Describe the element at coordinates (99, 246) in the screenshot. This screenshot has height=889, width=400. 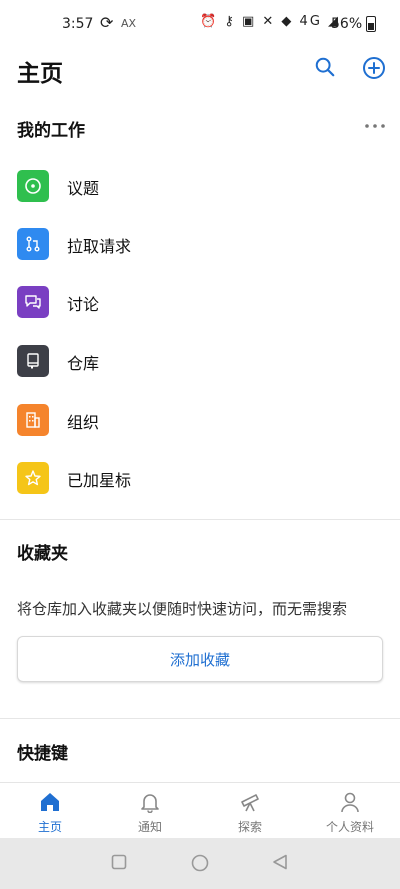
I see `work-item-label: 拉取请求` at that location.